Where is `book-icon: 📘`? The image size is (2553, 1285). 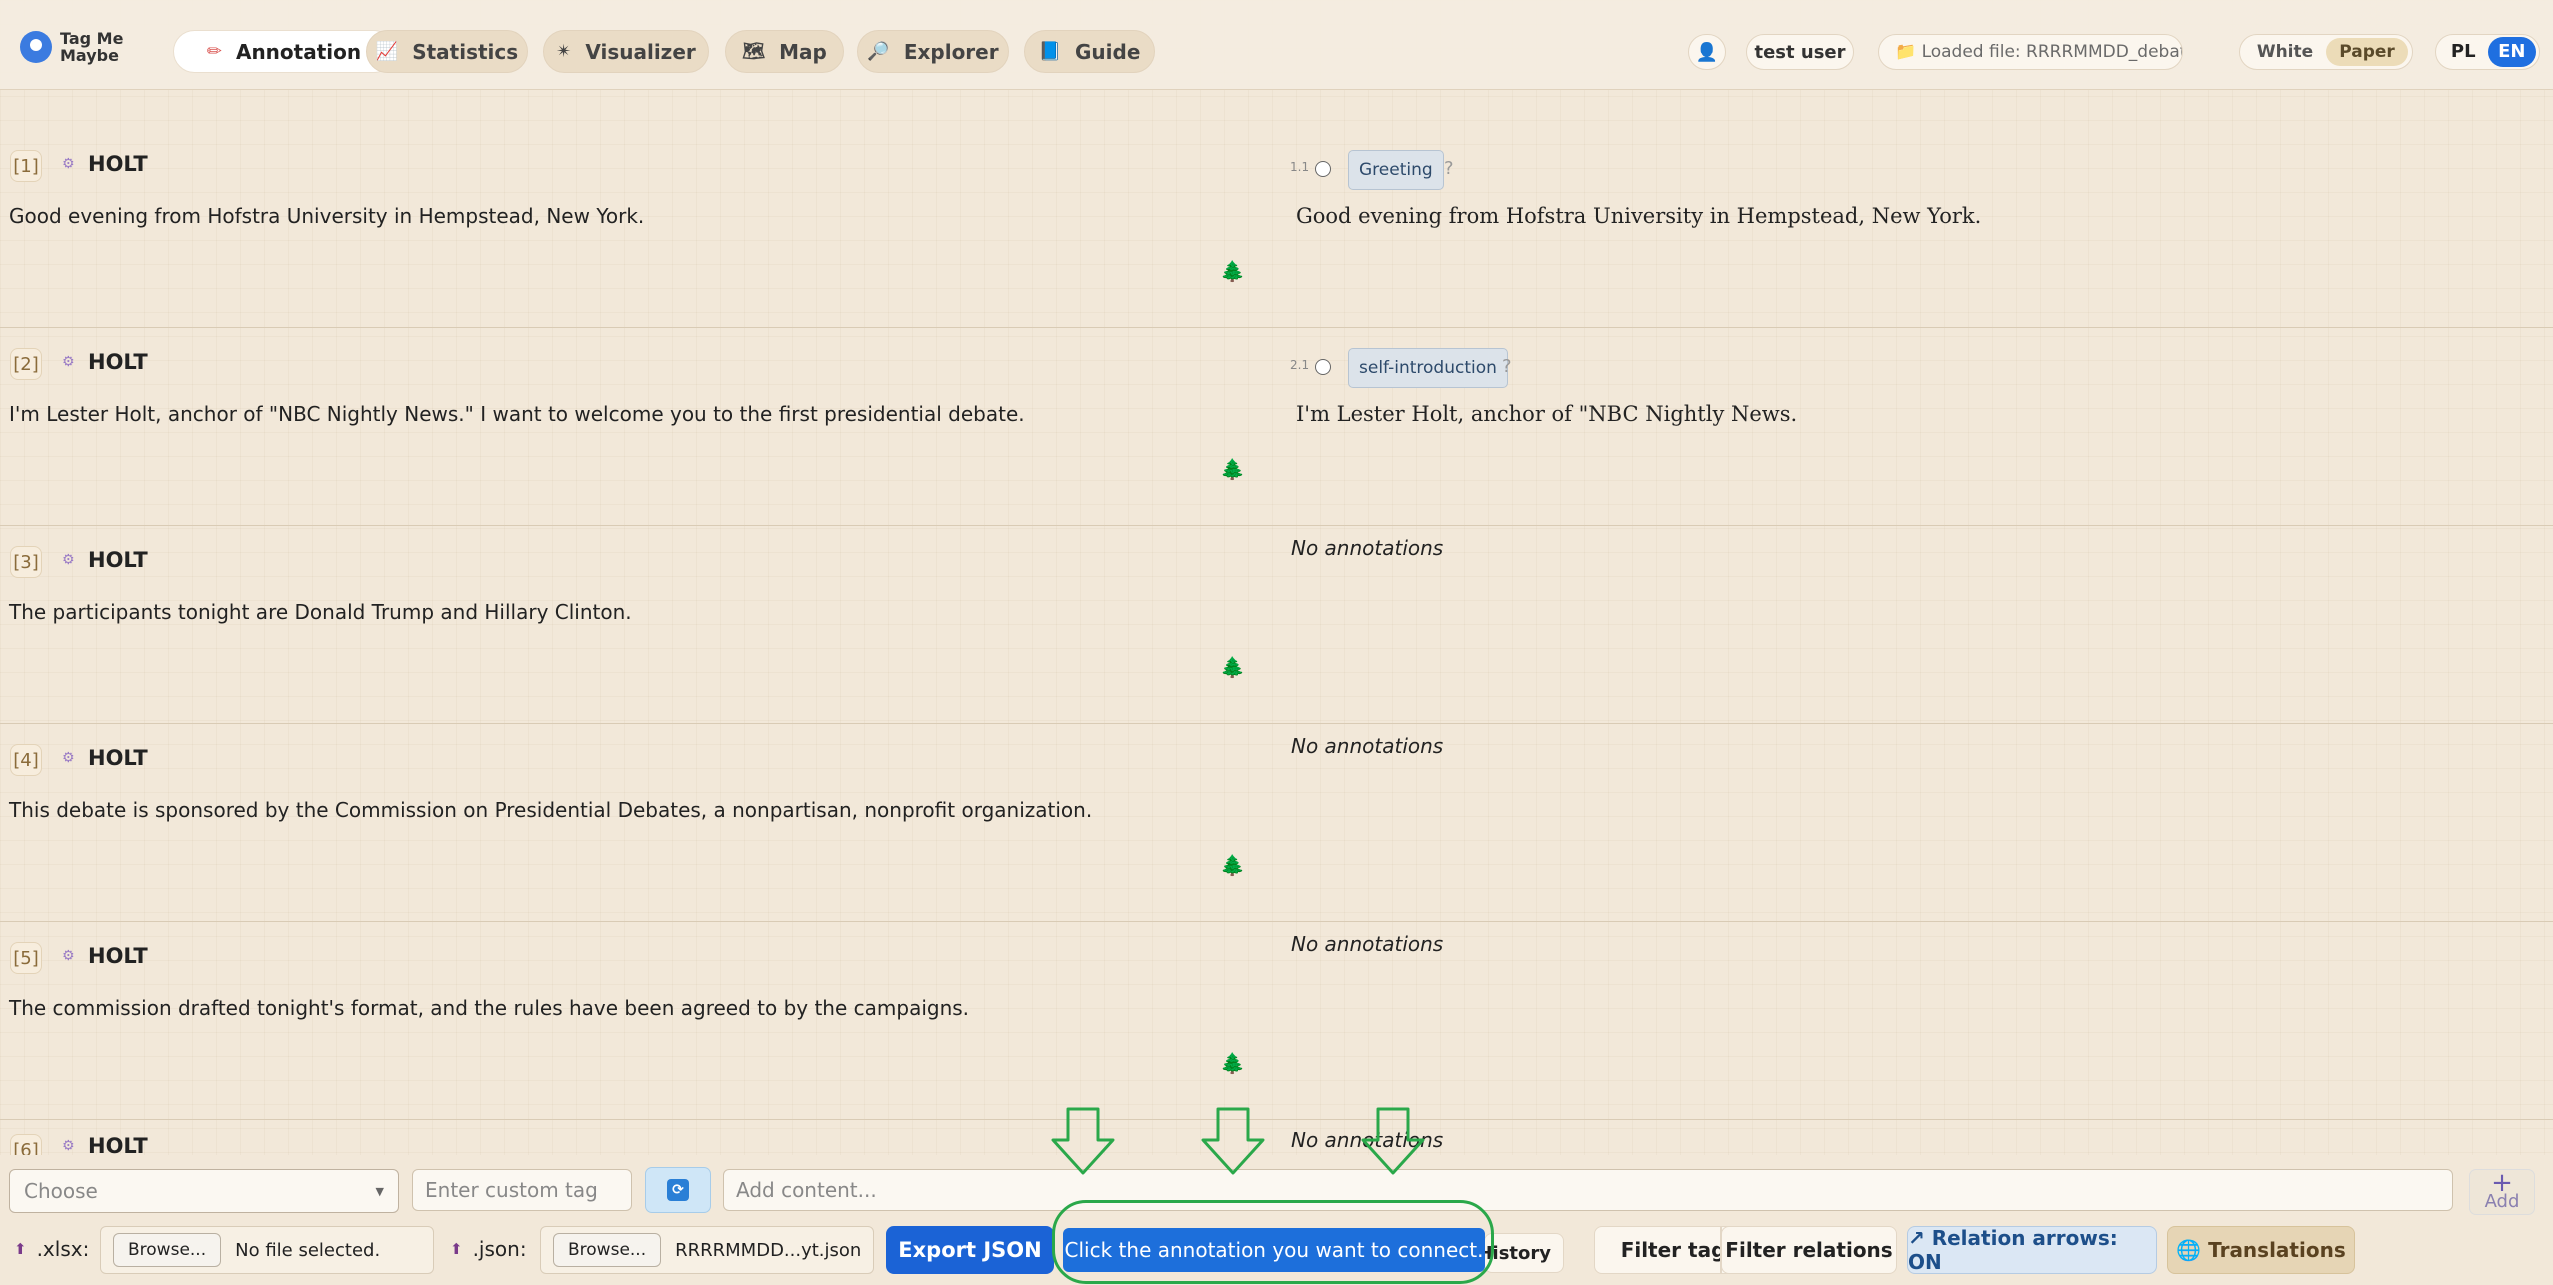 book-icon: 📘 is located at coordinates (1050, 51).